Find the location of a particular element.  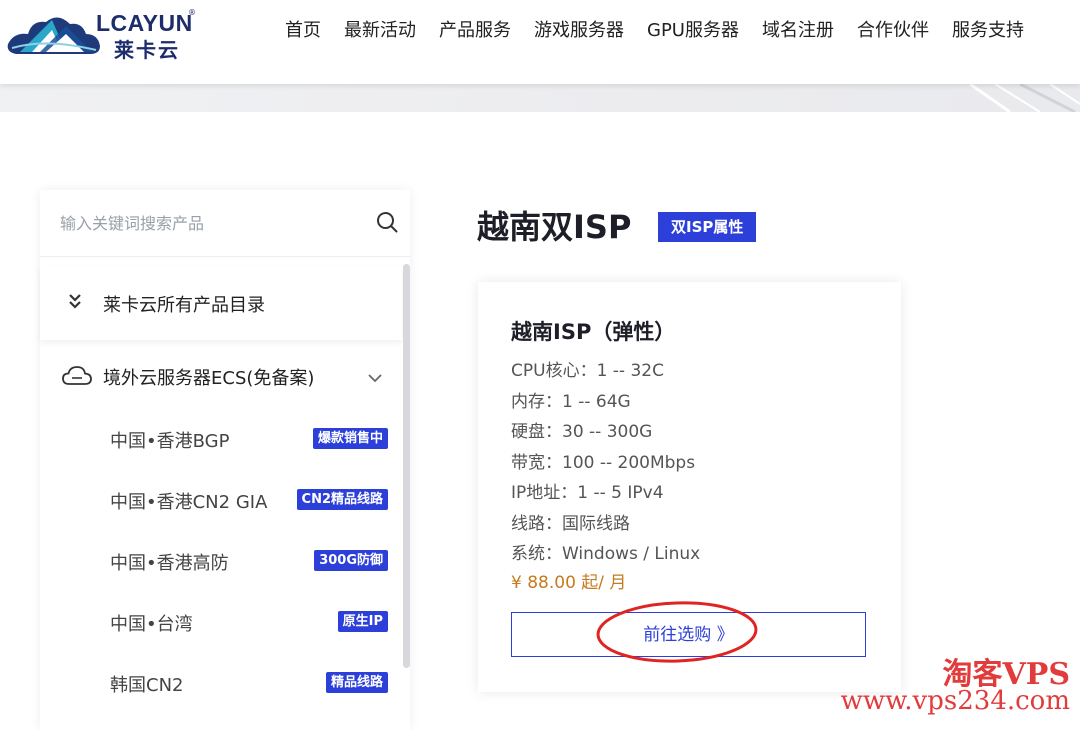

page-title: 越南双ISP is located at coordinates (554, 227).